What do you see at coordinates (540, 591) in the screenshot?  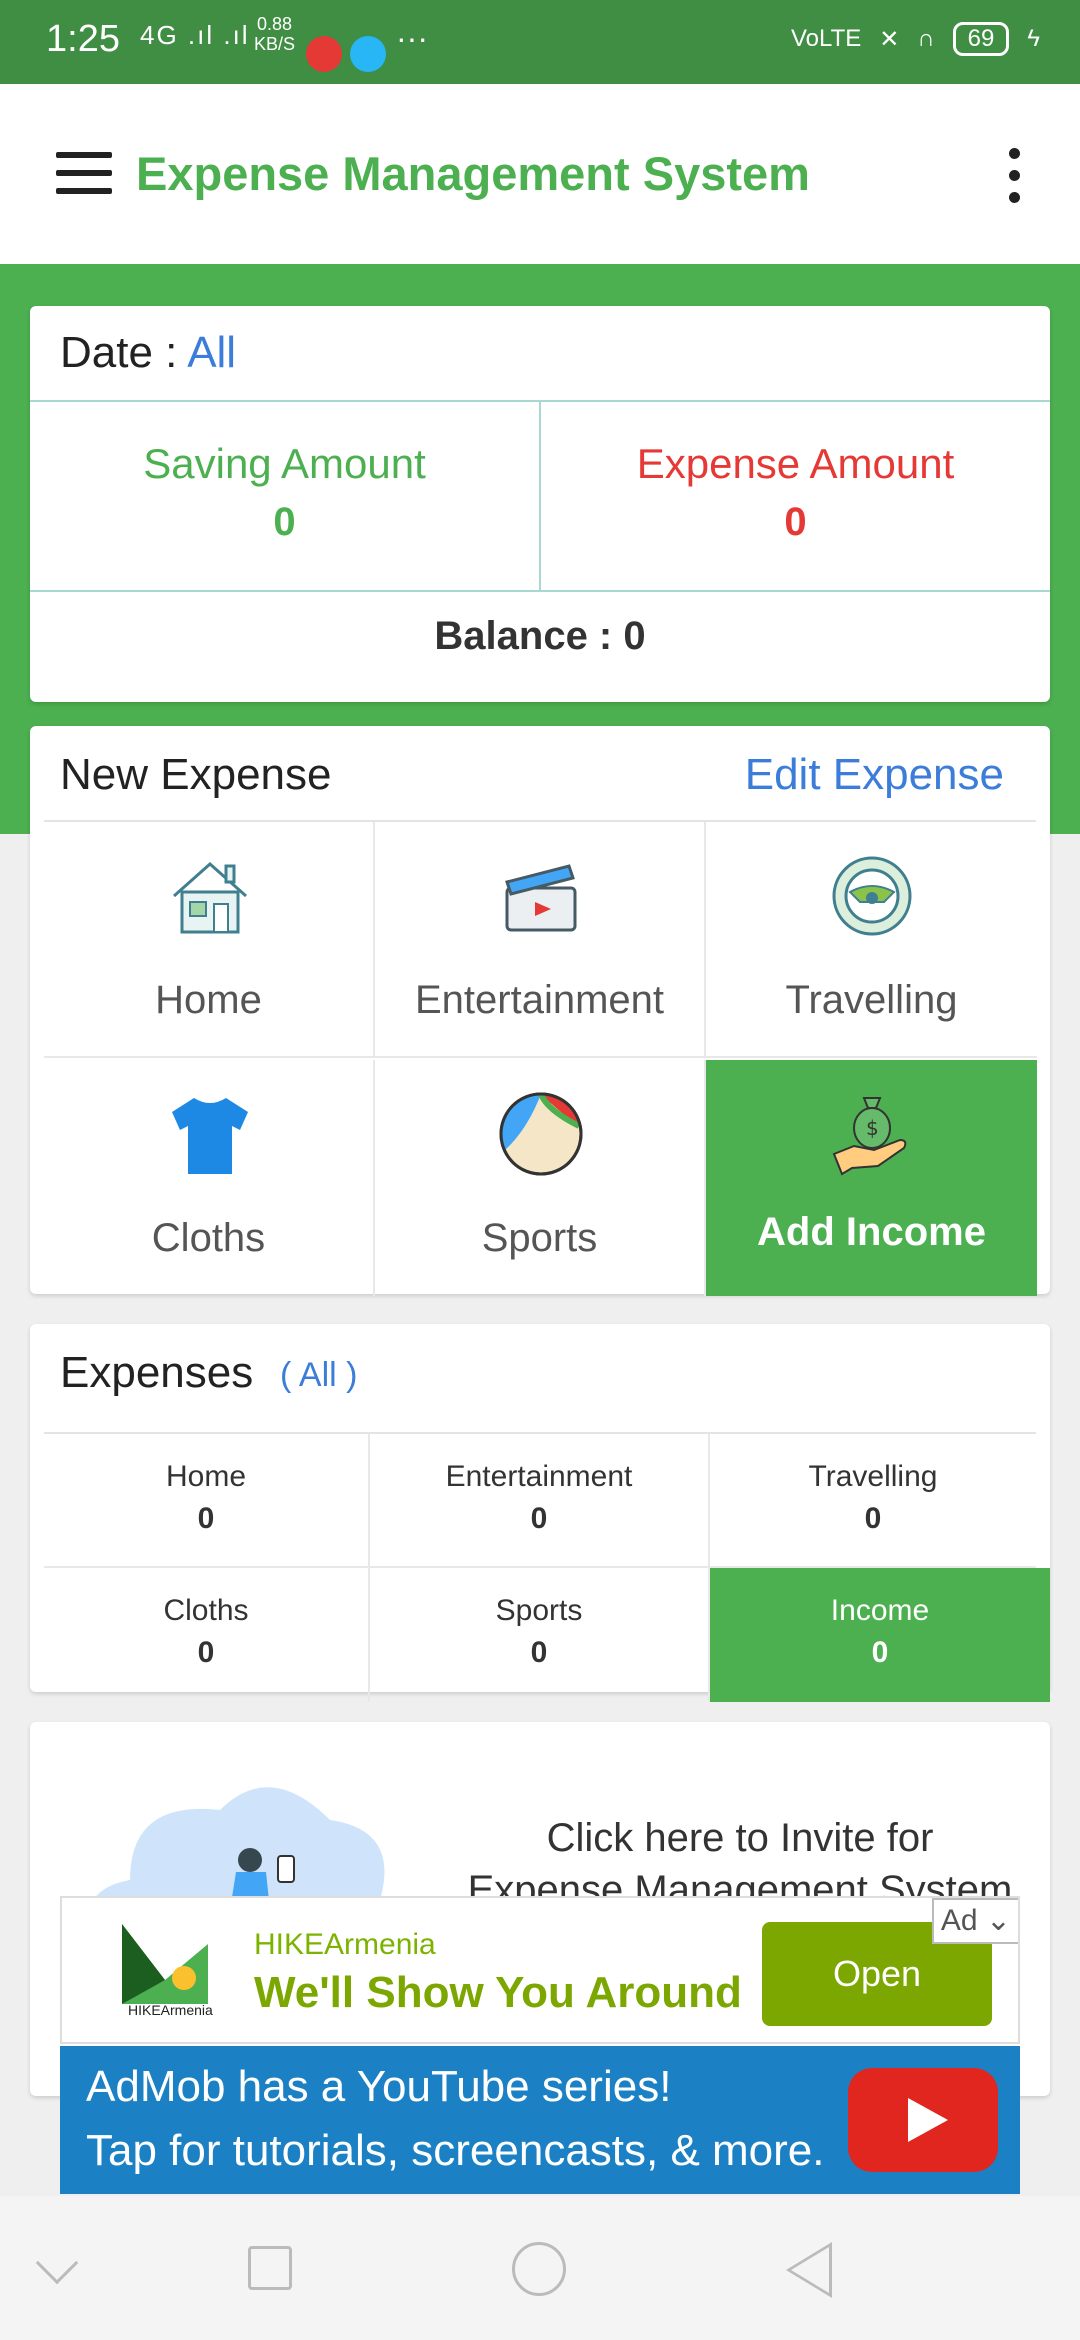 I see `divider` at bounding box center [540, 591].